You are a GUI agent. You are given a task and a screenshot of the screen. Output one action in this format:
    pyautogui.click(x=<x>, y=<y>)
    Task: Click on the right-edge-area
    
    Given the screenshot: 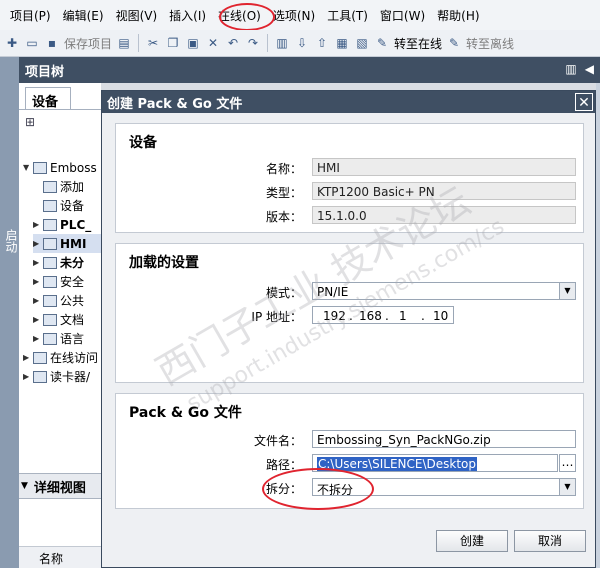 What is the action you would take?
    pyautogui.click(x=598, y=325)
    